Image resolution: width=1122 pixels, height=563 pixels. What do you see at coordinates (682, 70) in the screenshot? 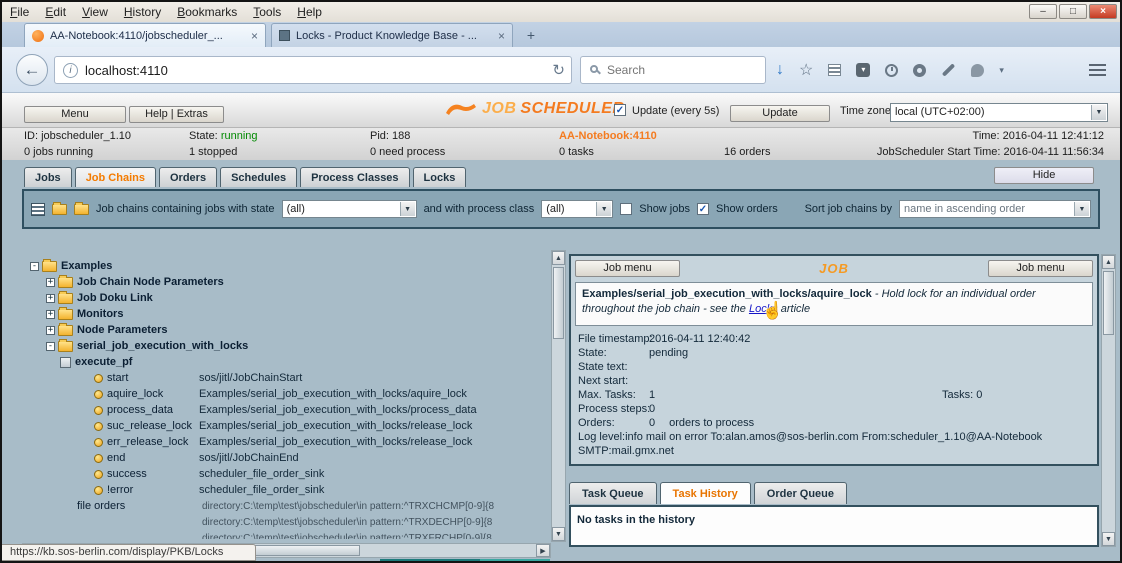
I see `search-input` at bounding box center [682, 70].